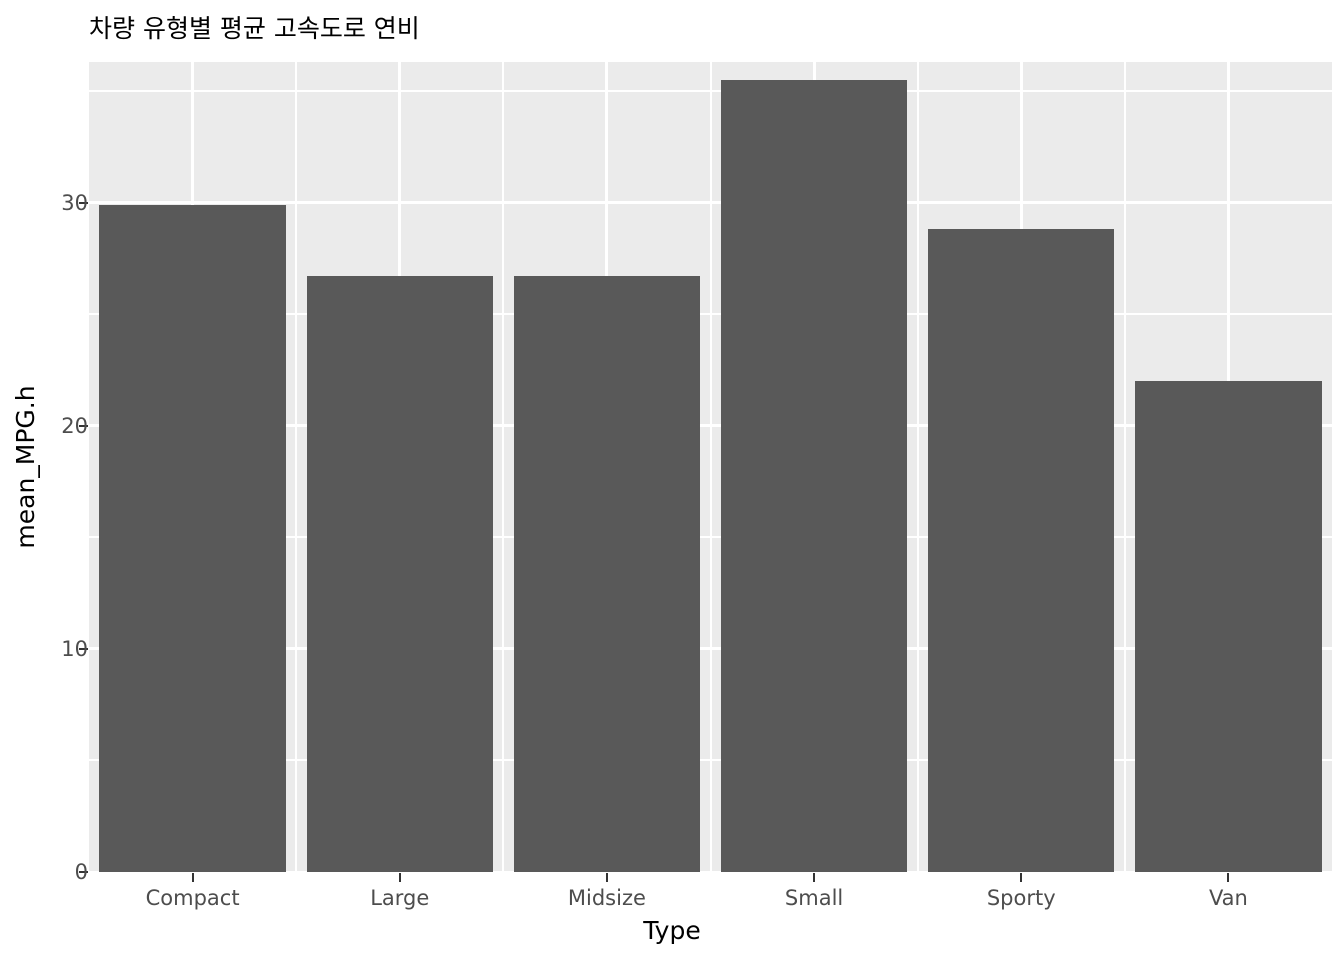  I want to click on x-axis-tick-label-midsize: Midsize, so click(606, 898).